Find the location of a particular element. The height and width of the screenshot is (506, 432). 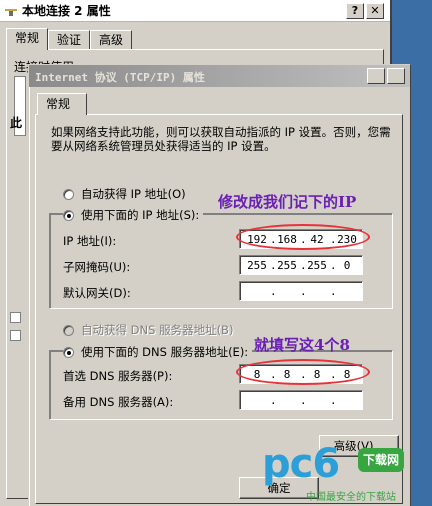

dialog-help-button: ? is located at coordinates (376, 76).